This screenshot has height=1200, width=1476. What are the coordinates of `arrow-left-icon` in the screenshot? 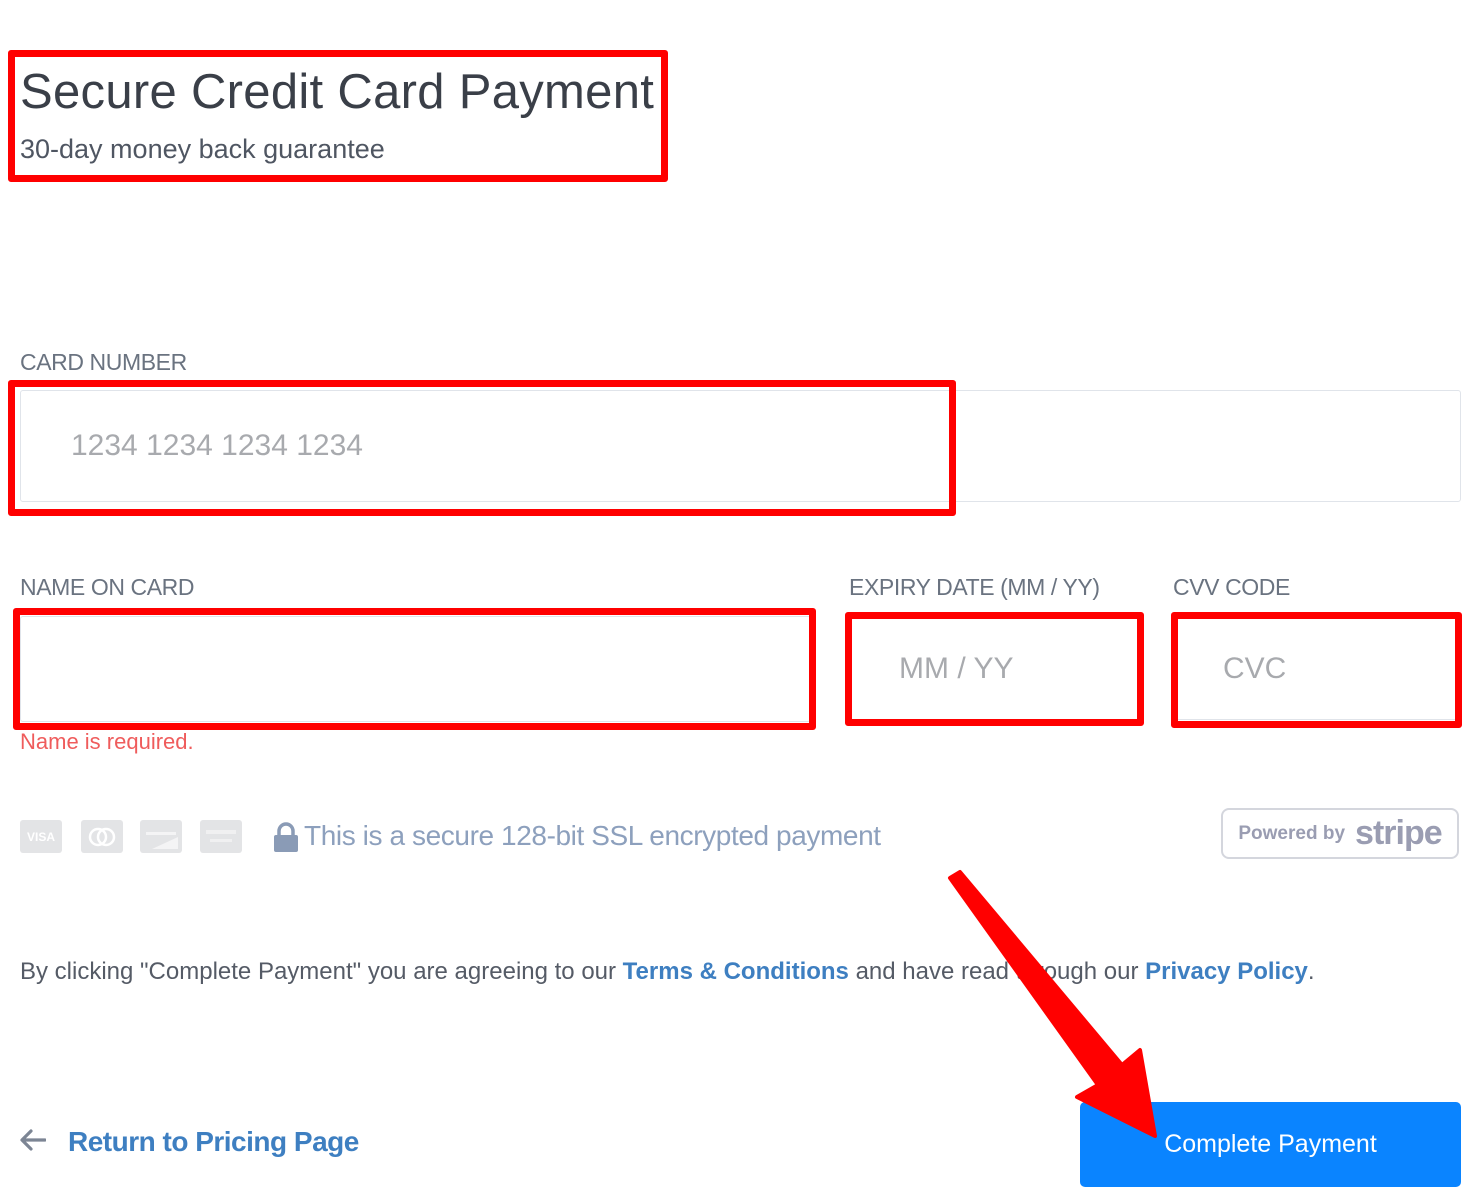 It's located at (33, 1142).